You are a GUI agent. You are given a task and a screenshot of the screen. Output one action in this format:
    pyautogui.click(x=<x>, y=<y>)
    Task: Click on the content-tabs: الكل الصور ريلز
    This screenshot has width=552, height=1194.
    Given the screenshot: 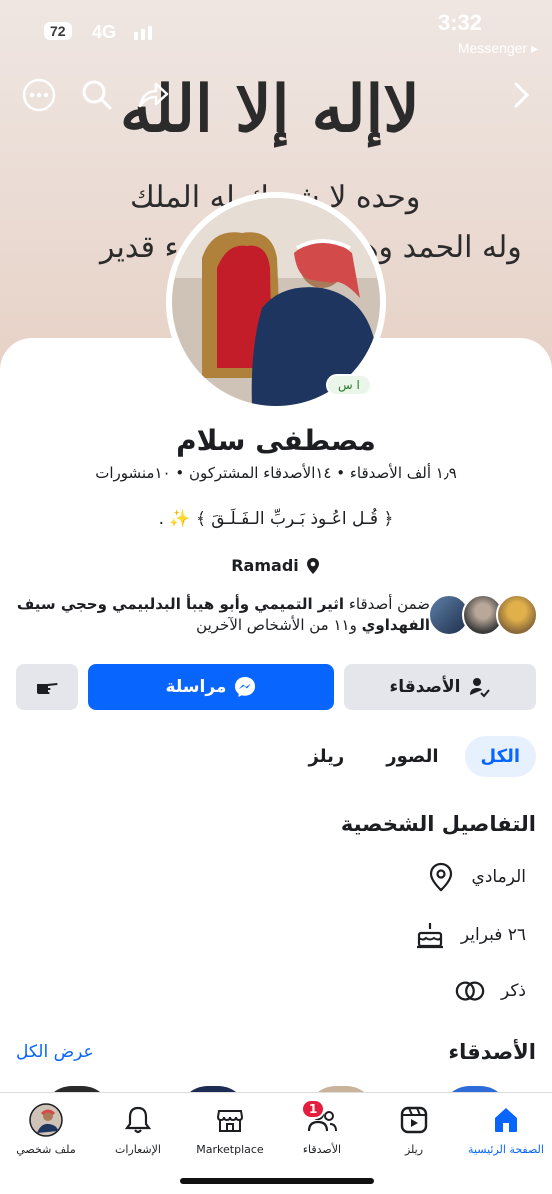 What is the action you would take?
    pyautogui.click(x=414, y=756)
    